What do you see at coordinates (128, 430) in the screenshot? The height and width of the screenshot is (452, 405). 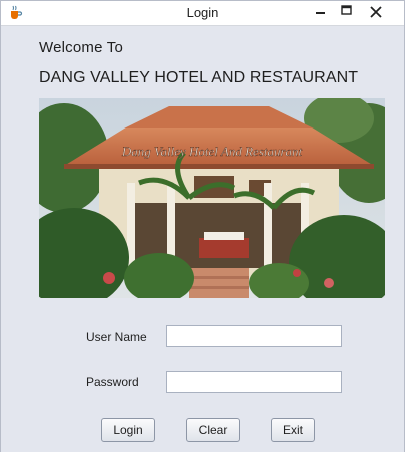 I see `login-button: Login` at bounding box center [128, 430].